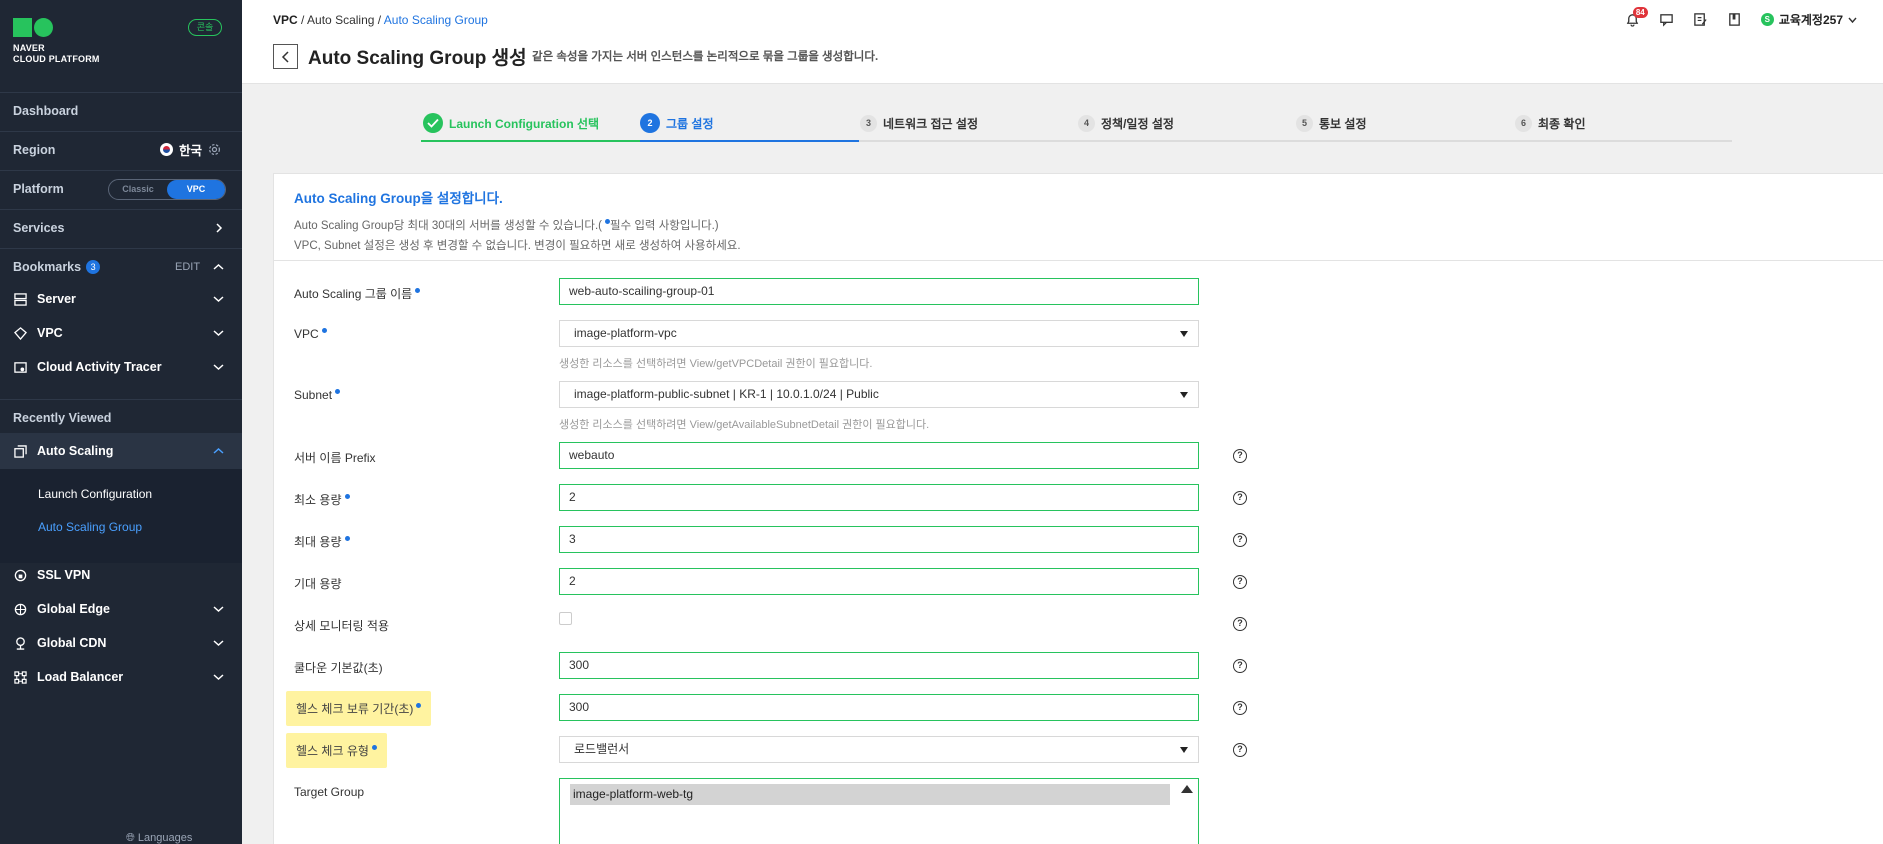 The height and width of the screenshot is (844, 1883). What do you see at coordinates (1331, 123) in the screenshot?
I see `step-5: 5 통보 설정` at bounding box center [1331, 123].